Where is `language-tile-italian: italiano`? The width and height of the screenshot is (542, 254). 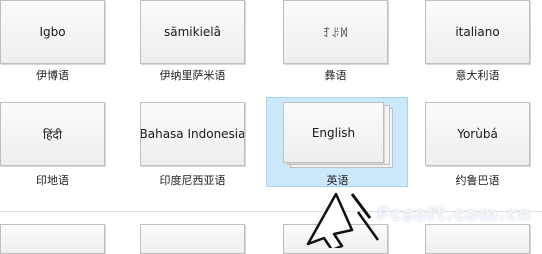 language-tile-italian: italiano is located at coordinates (477, 32).